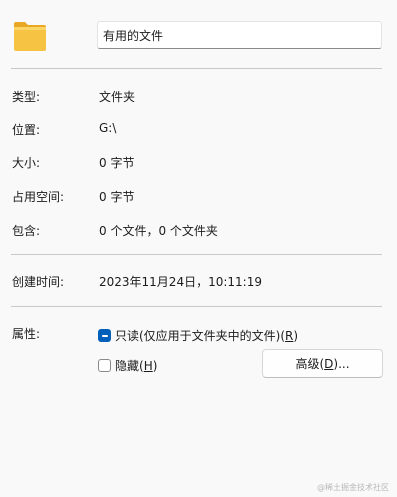 This screenshot has height=497, width=397. Describe the element at coordinates (117, 97) in the screenshot. I see `type-value: 文件夹` at that location.